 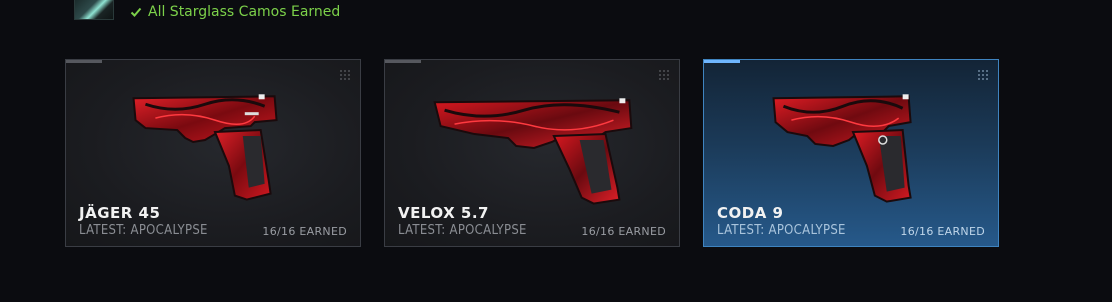 I want to click on camo-status: All Starglass Camos Earned, so click(x=235, y=12).